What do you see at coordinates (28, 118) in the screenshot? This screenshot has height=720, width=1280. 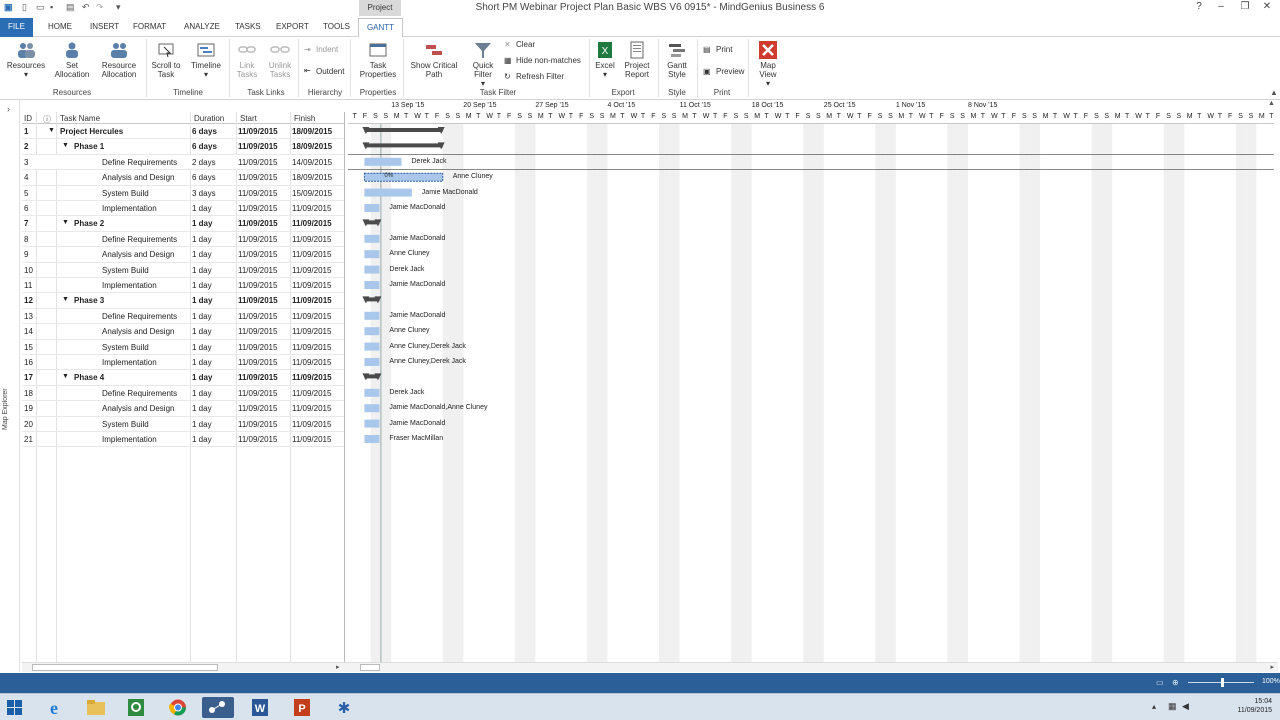 I see `column-header-id: ID` at bounding box center [28, 118].